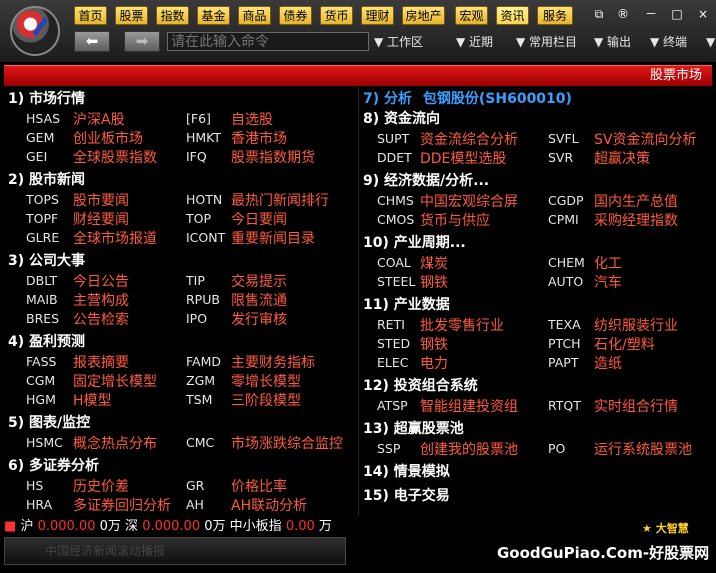 Image resolution: width=716 pixels, height=573 pixels. Describe the element at coordinates (115, 157) in the screenshot. I see `function-link: 全球股票指数` at that location.